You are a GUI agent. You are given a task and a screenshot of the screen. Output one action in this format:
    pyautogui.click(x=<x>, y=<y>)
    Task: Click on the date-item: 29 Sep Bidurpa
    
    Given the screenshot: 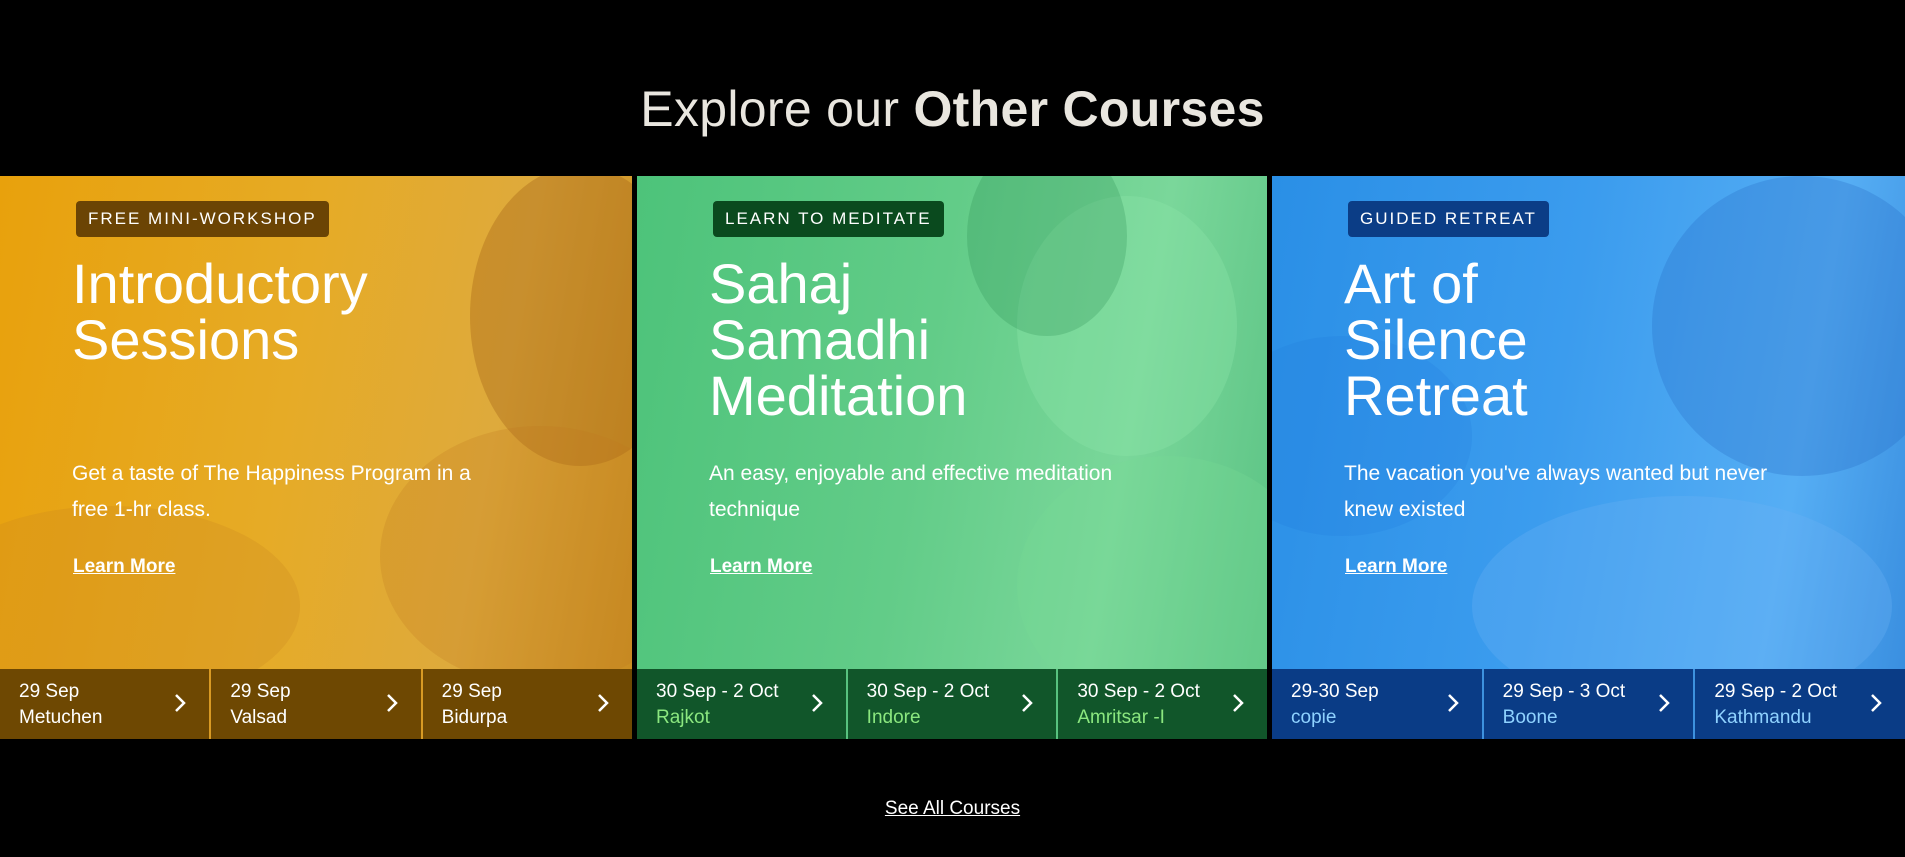 What is the action you would take?
    pyautogui.click(x=526, y=704)
    